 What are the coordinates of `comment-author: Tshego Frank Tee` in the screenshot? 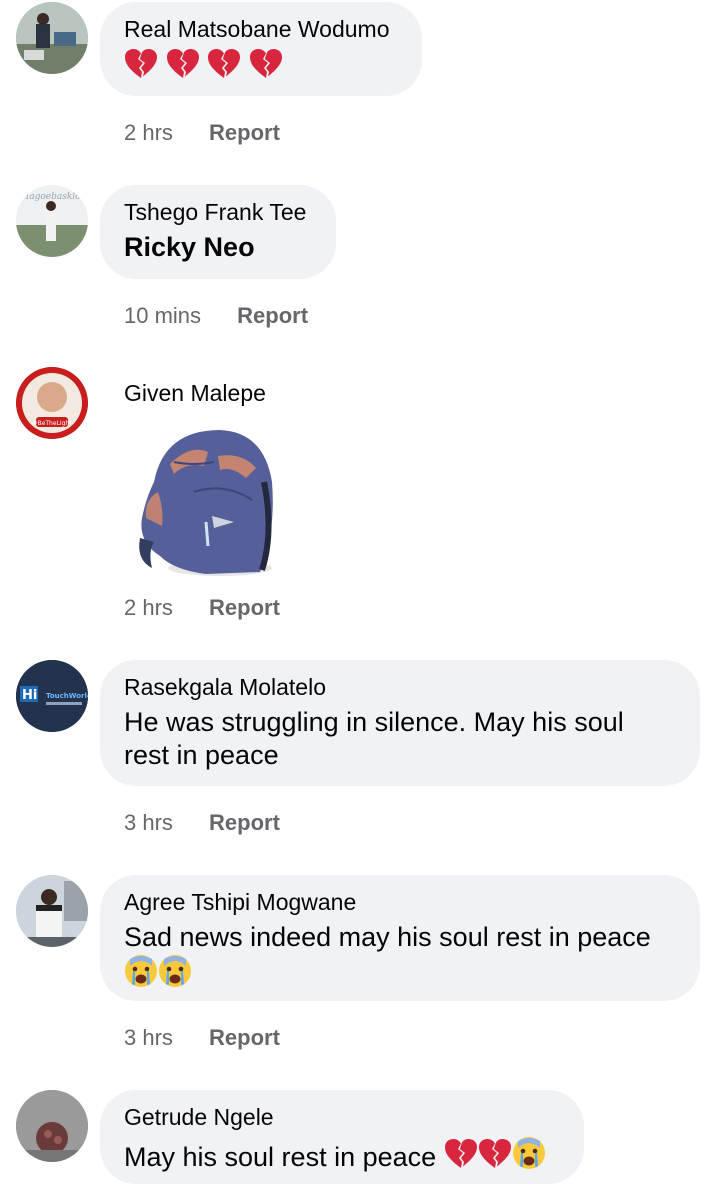 It's located at (218, 212).